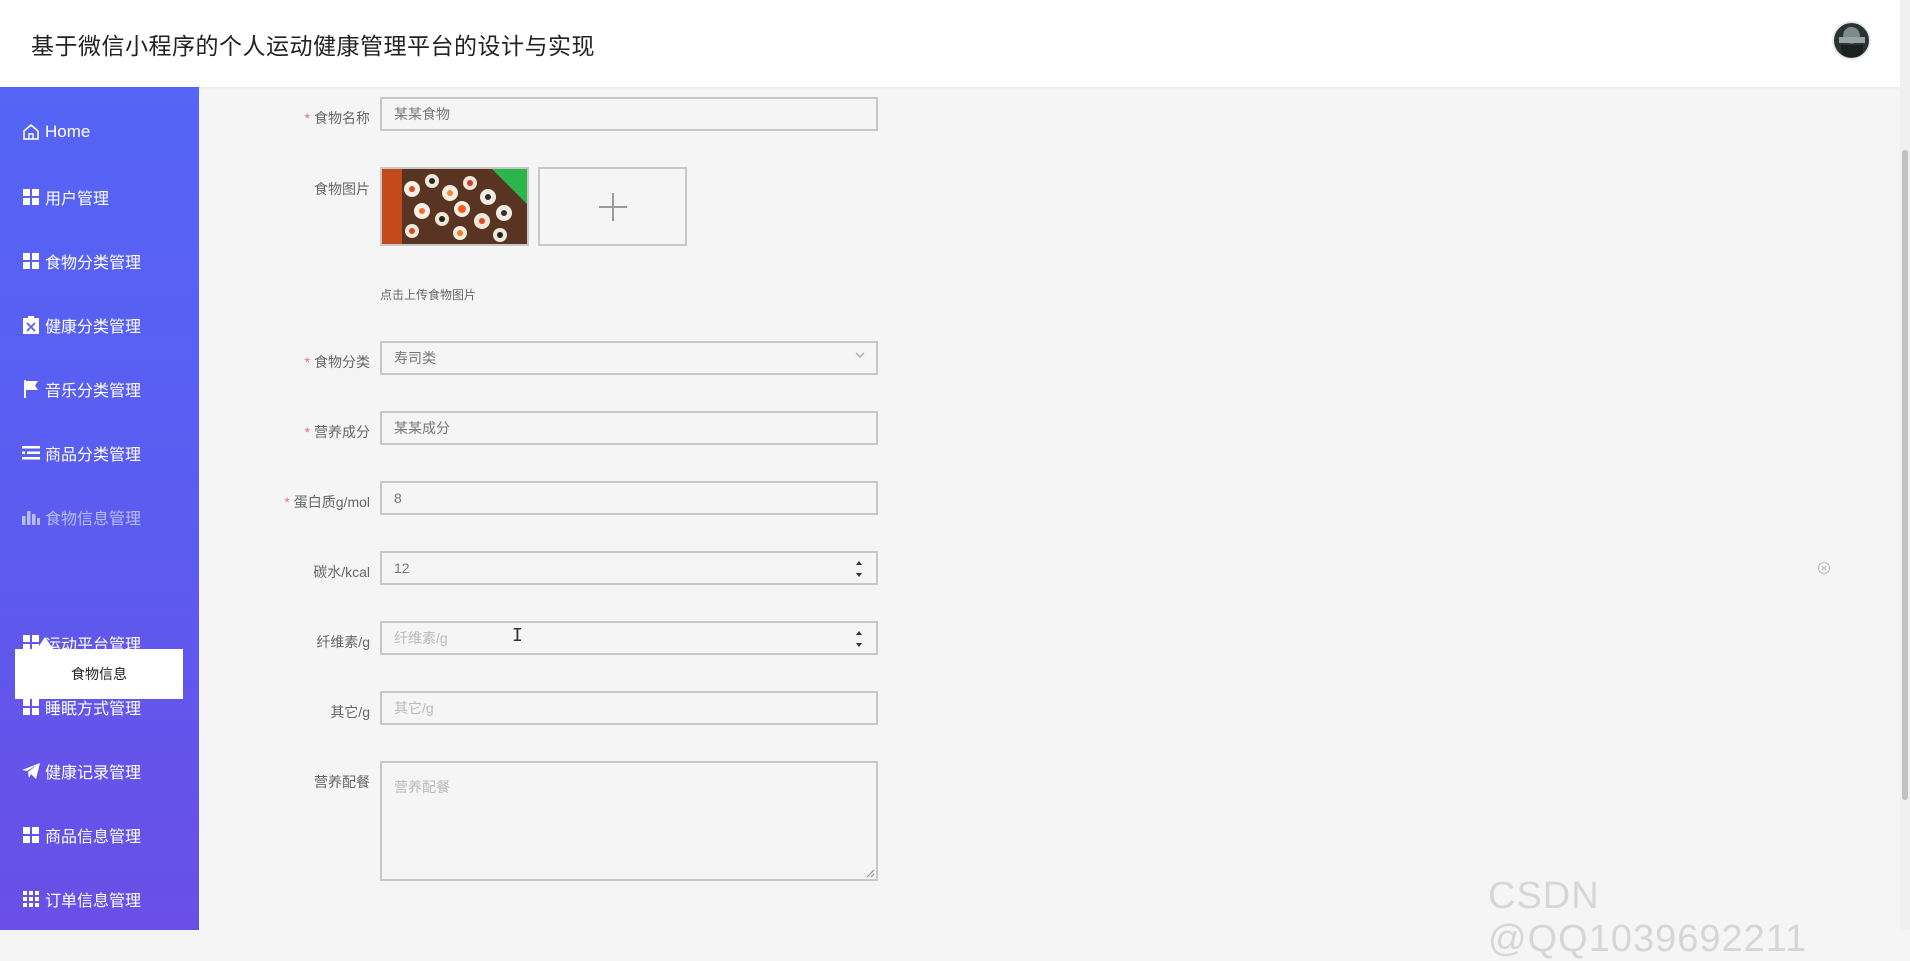 The width and height of the screenshot is (1910, 961). What do you see at coordinates (860, 355) in the screenshot?
I see `chevron-down-icon` at bounding box center [860, 355].